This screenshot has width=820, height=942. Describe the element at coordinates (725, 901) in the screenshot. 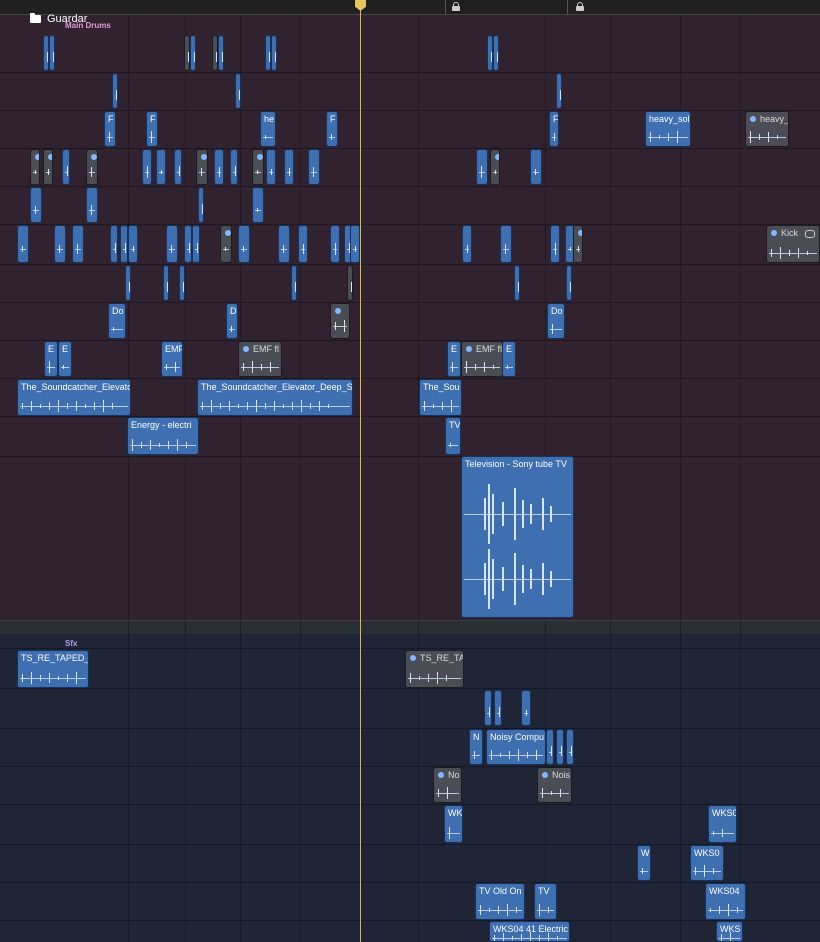

I see `region-wks04: WKS04` at that location.